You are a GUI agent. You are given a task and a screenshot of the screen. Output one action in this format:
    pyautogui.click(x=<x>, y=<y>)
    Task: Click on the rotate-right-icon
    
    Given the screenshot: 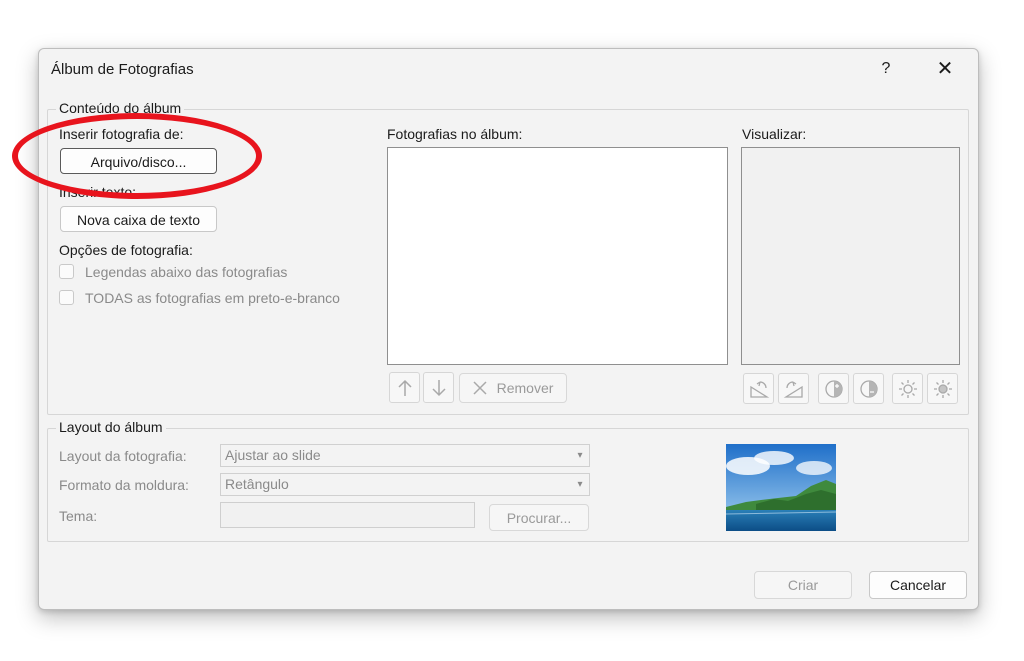 What is the action you would take?
    pyautogui.click(x=793, y=389)
    